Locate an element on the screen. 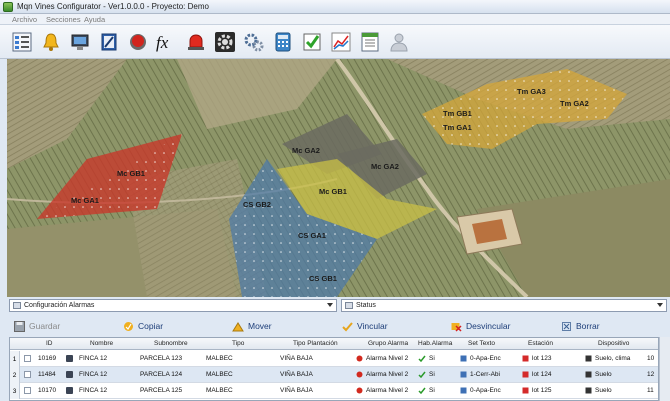  cell-id: 10170 is located at coordinates (47, 390).